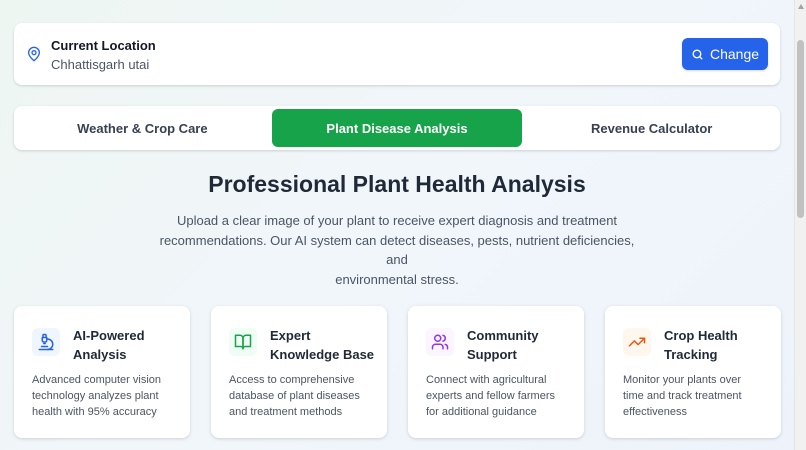 The width and height of the screenshot is (806, 450). Describe the element at coordinates (46, 342) in the screenshot. I see `microscope-icon` at that location.